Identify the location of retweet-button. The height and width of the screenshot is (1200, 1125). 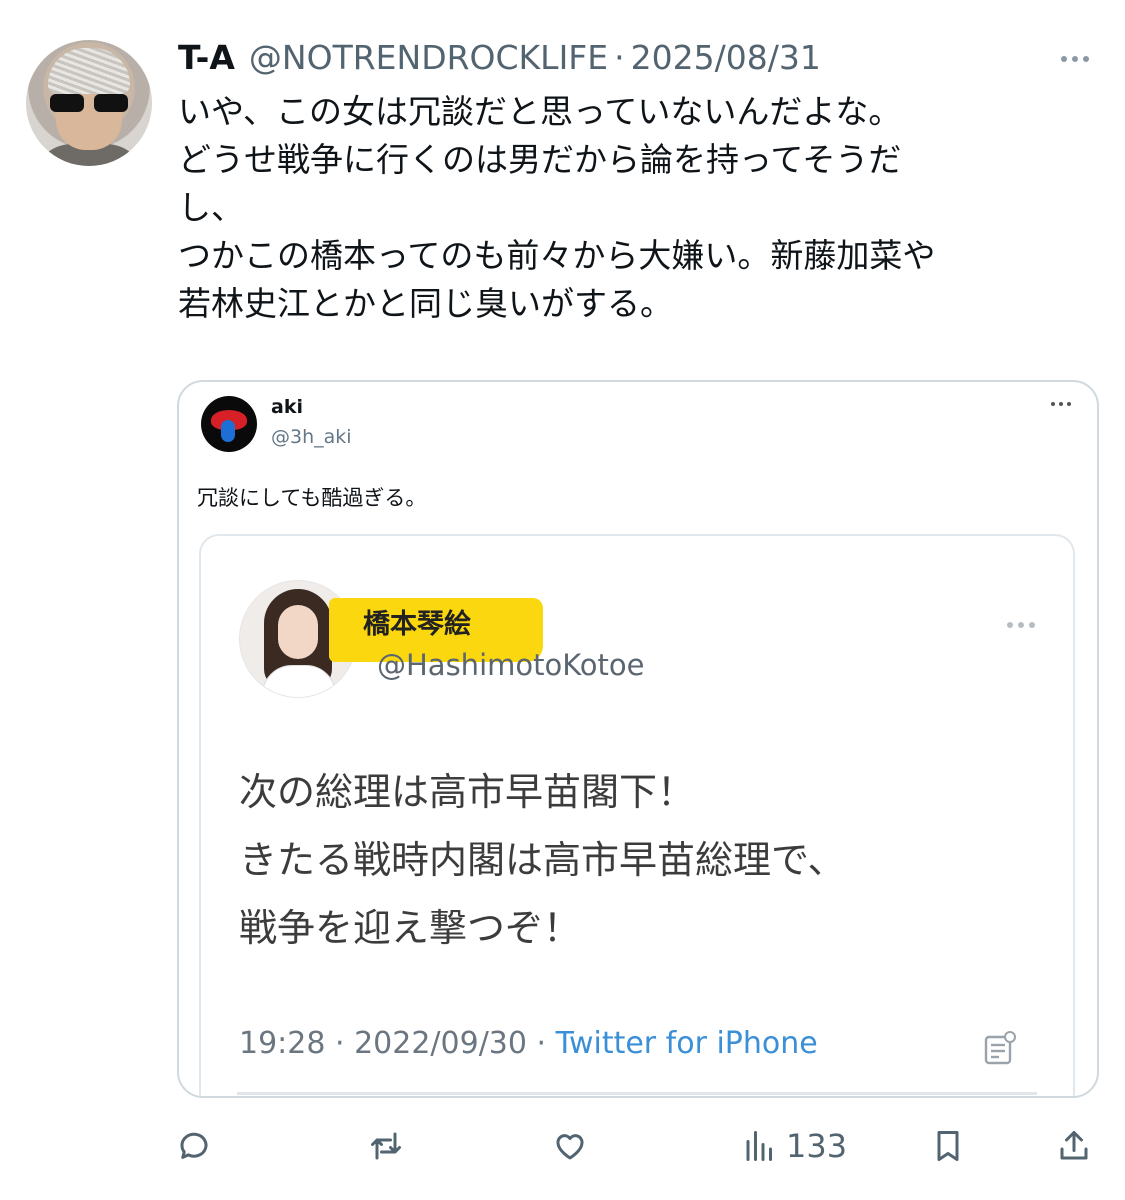
(386, 1146).